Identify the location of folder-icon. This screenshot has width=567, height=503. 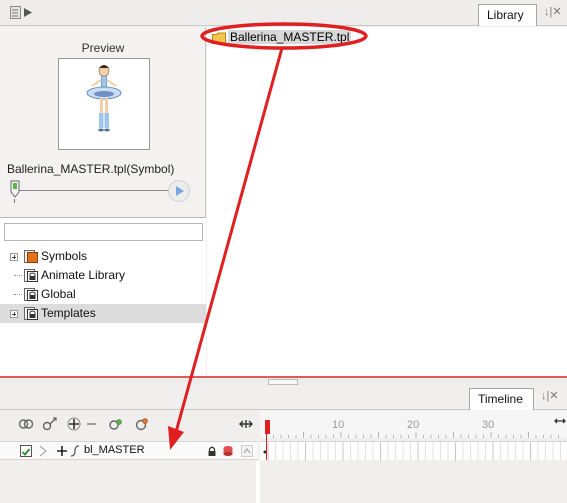
(219, 38).